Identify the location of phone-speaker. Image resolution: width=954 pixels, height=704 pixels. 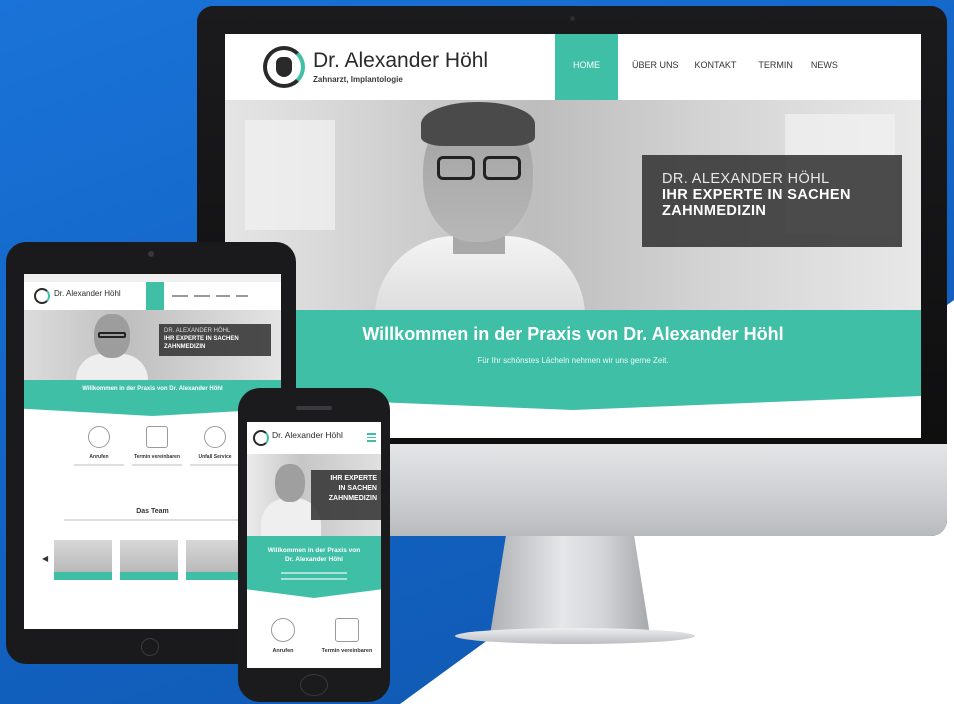
(314, 408).